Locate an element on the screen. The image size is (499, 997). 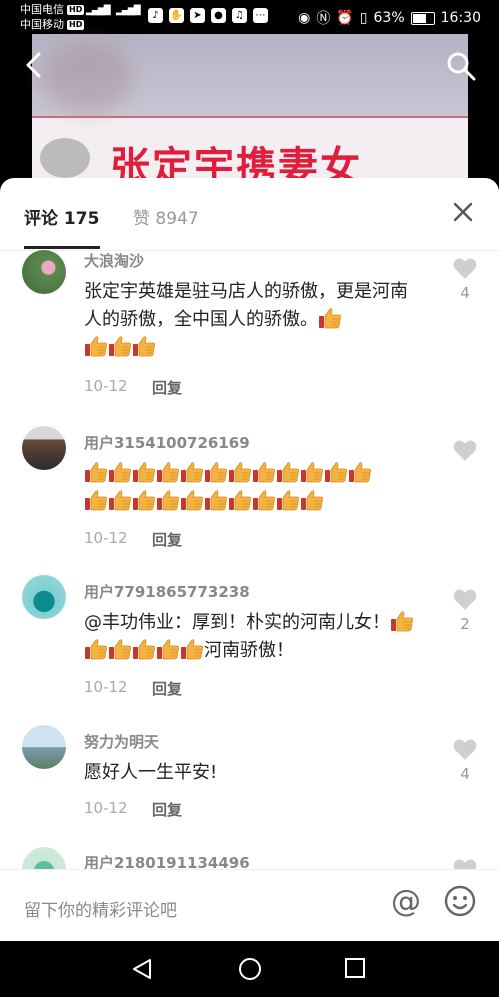
comment-text is located at coordinates (264, 488).